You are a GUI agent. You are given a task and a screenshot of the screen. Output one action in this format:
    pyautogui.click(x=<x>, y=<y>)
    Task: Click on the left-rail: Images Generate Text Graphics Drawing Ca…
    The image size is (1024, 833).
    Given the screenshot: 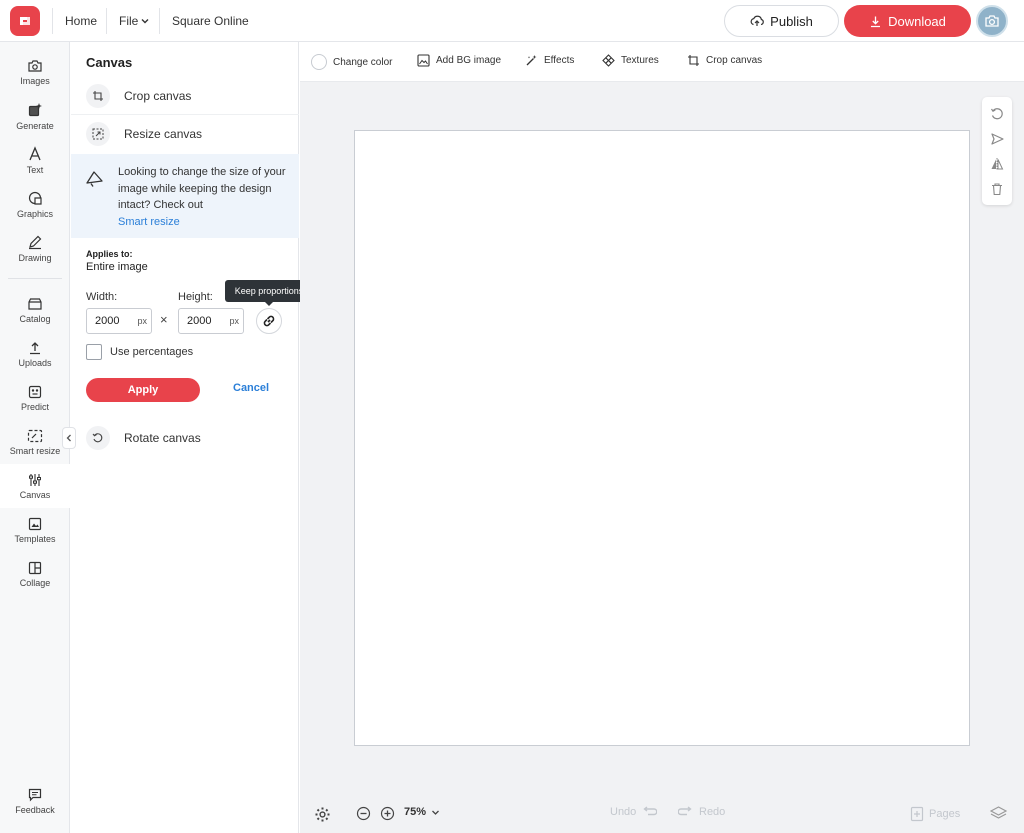 What is the action you would take?
    pyautogui.click(x=35, y=437)
    